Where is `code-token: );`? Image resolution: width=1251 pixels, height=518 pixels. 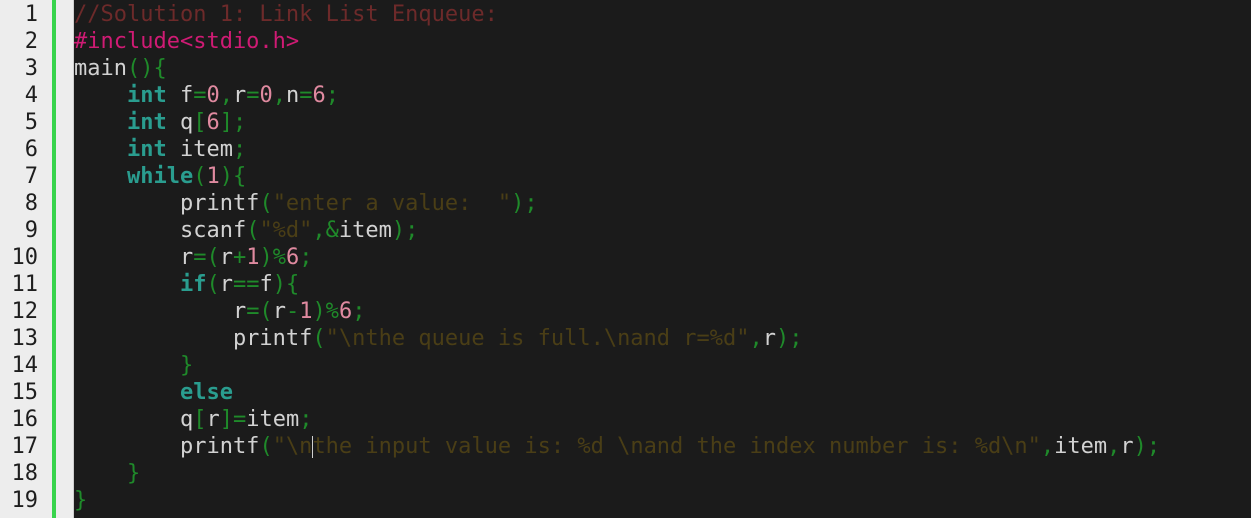
code-token: ); is located at coordinates (789, 338).